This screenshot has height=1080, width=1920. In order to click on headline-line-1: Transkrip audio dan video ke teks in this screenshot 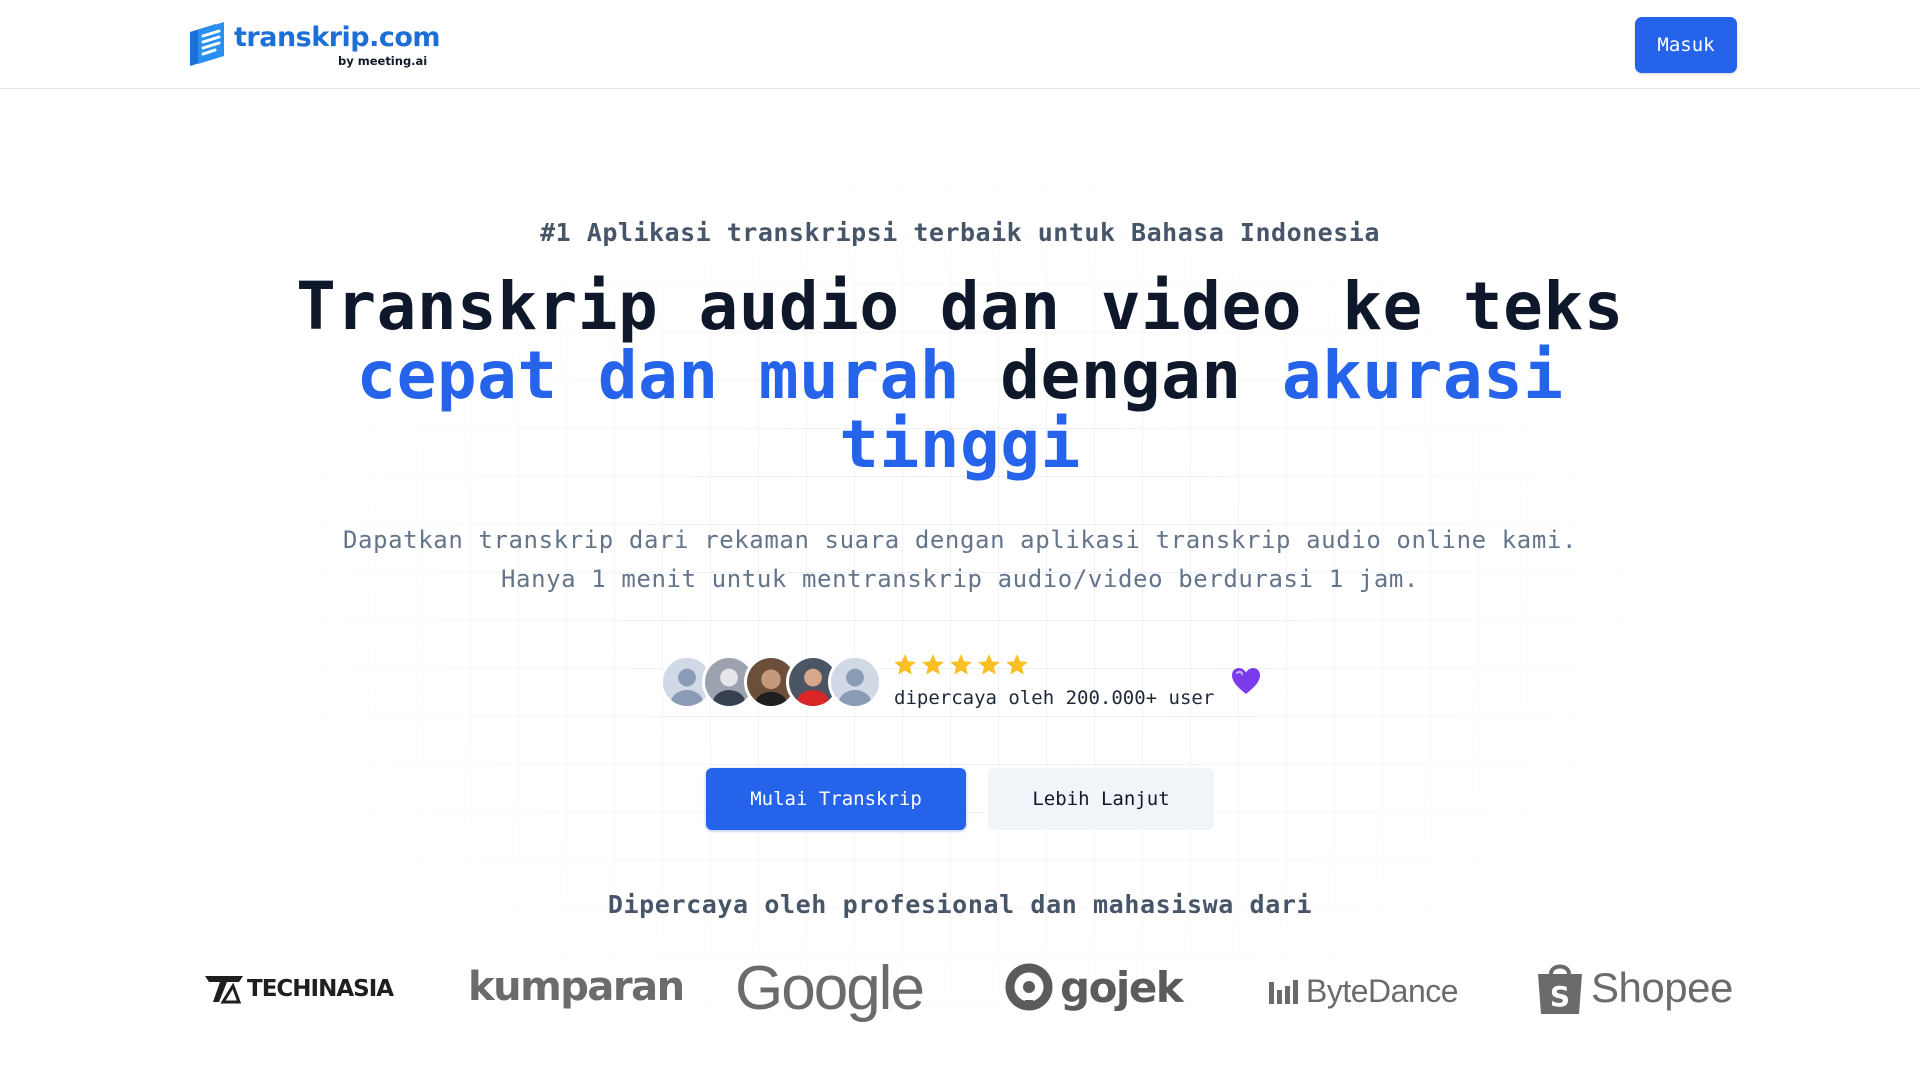, I will do `click(960, 306)`.